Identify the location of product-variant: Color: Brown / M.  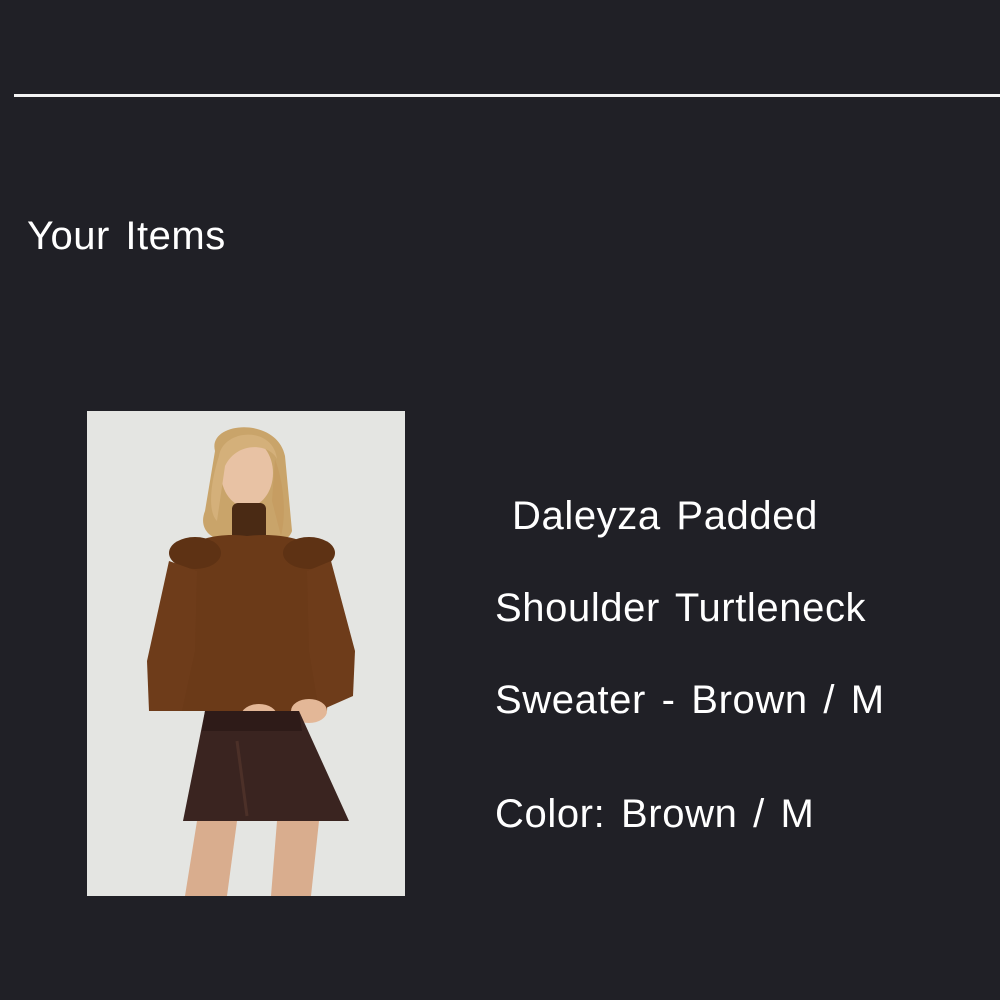
(654, 814).